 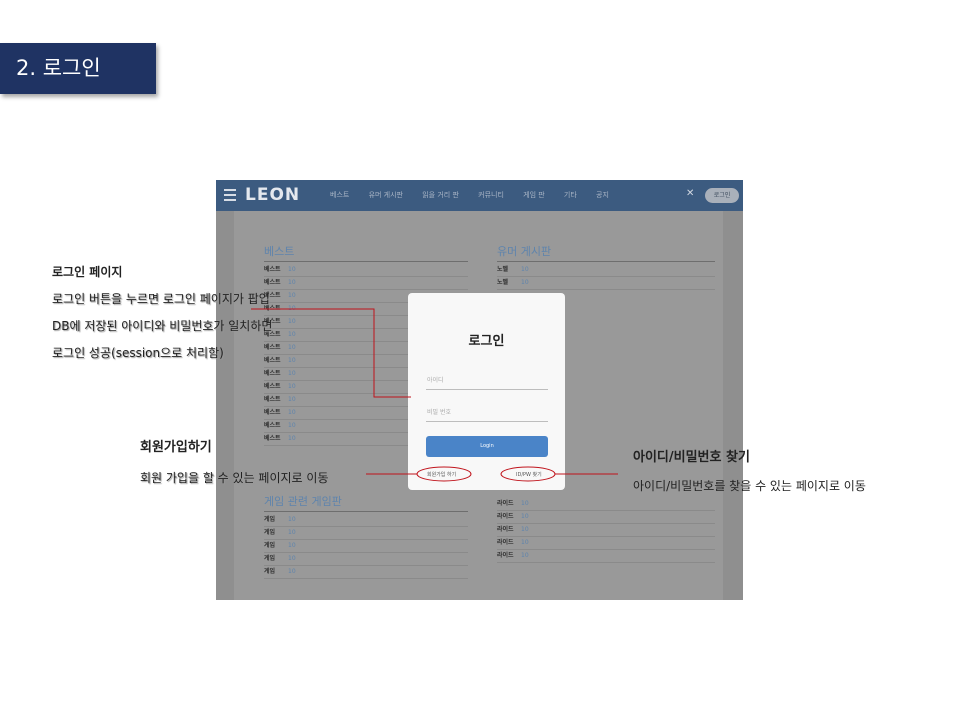 What do you see at coordinates (749, 486) in the screenshot?
I see `find-annotation-desc: 아이디/비밀번호를 찾을 수 있는 페이지로 이동` at bounding box center [749, 486].